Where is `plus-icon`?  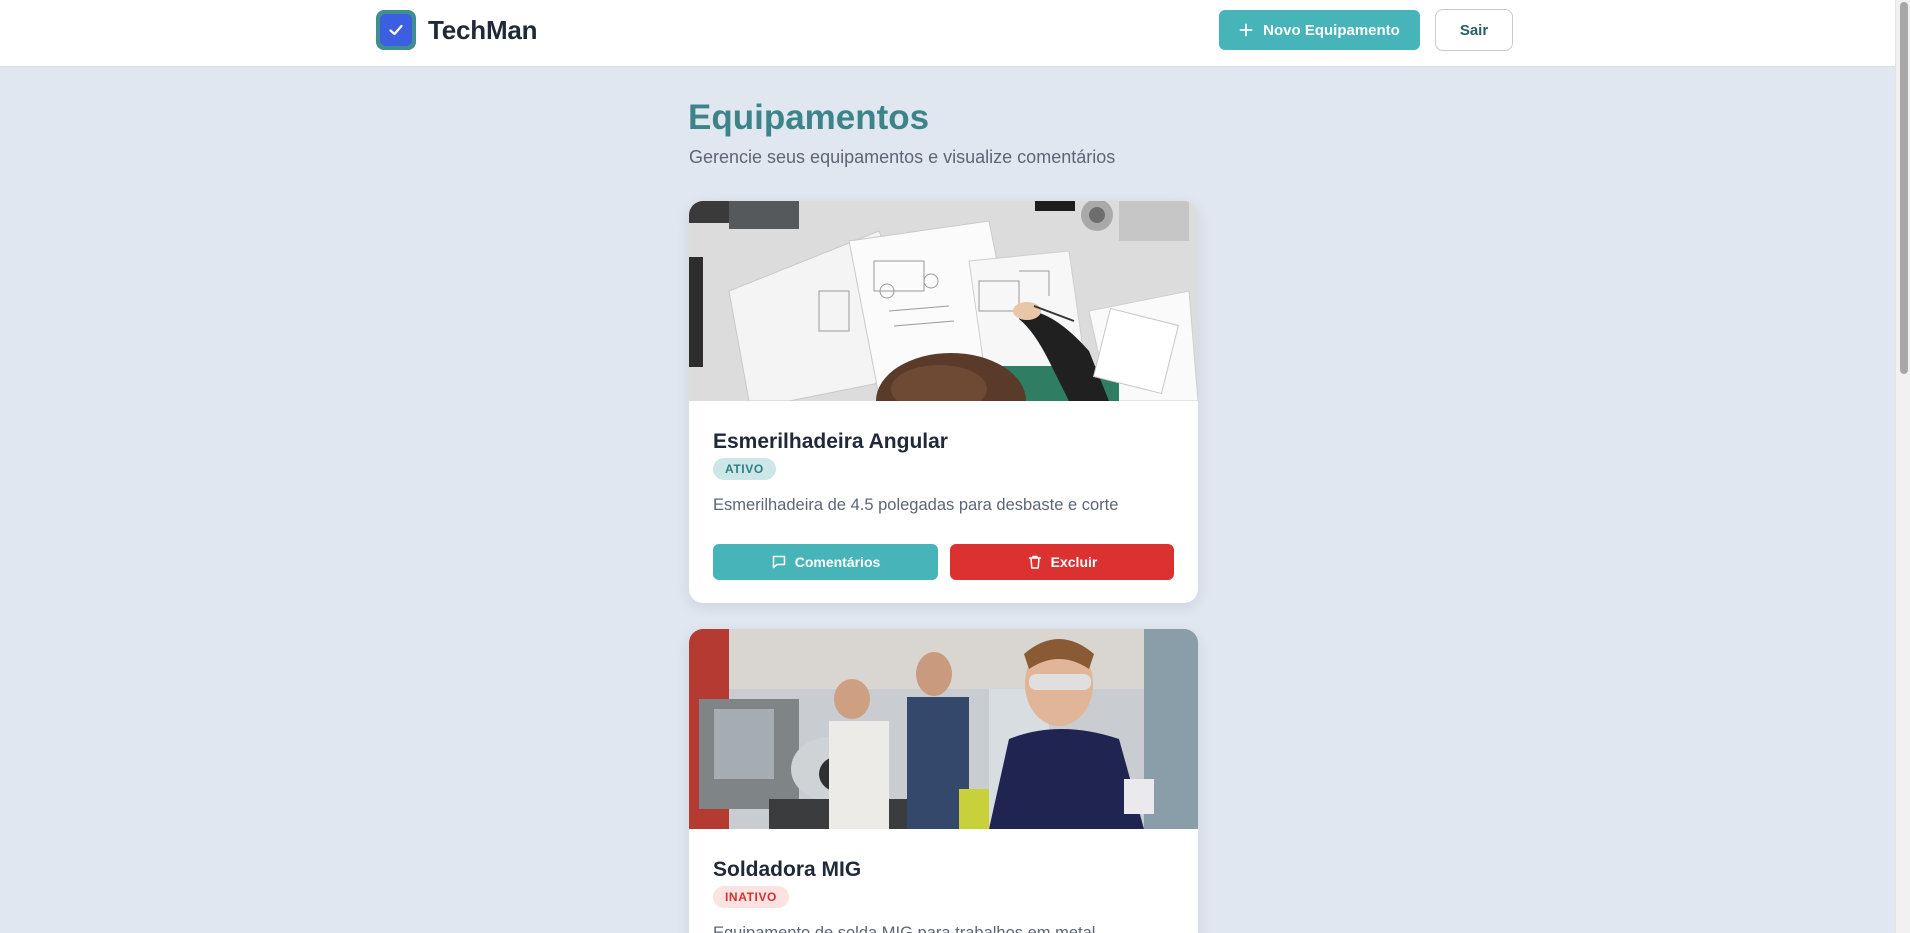 plus-icon is located at coordinates (1246, 30).